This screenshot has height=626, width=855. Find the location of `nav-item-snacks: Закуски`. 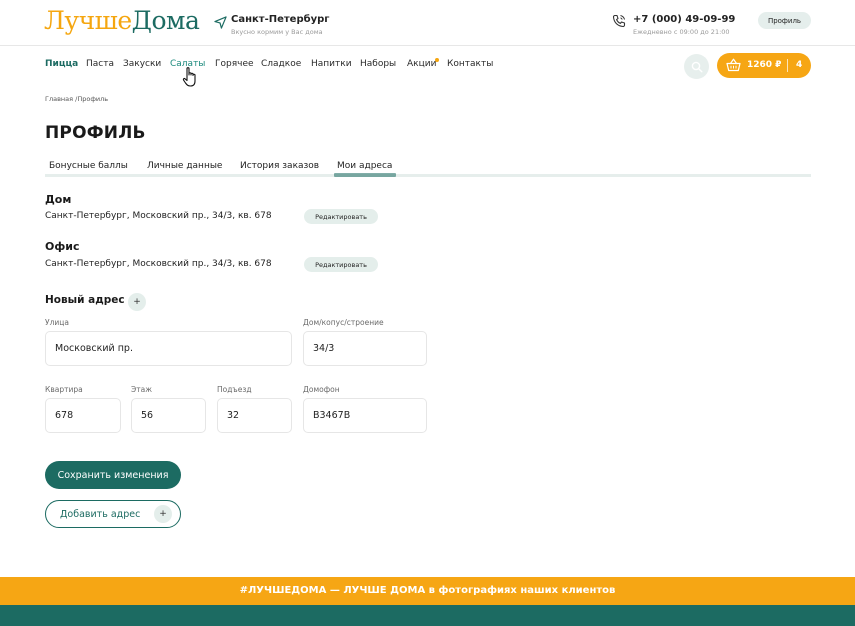

nav-item-snacks: Закуски is located at coordinates (142, 64).